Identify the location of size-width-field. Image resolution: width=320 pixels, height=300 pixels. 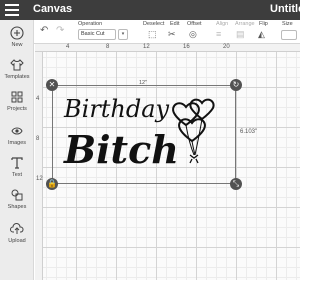
(289, 35).